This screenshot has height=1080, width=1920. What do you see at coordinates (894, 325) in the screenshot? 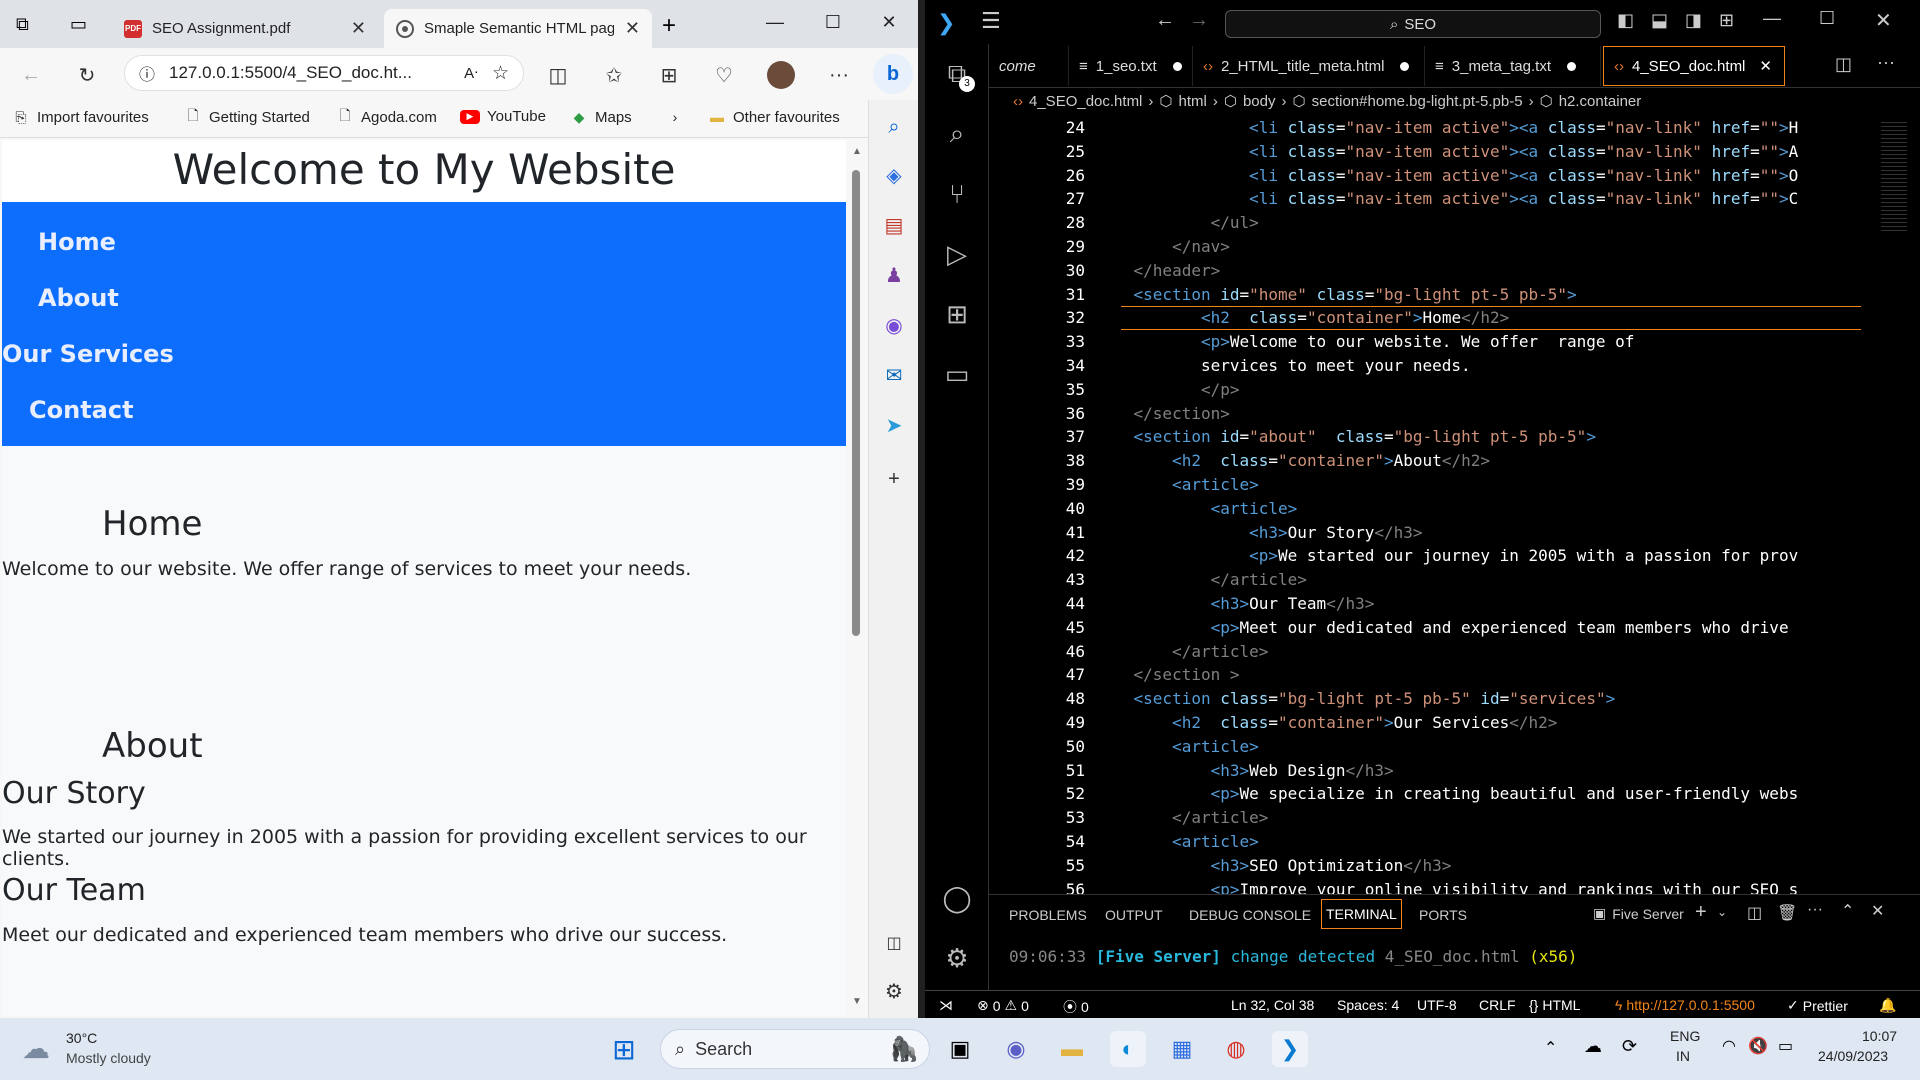
I see `copilot-sidebar-icon: ◉` at bounding box center [894, 325].